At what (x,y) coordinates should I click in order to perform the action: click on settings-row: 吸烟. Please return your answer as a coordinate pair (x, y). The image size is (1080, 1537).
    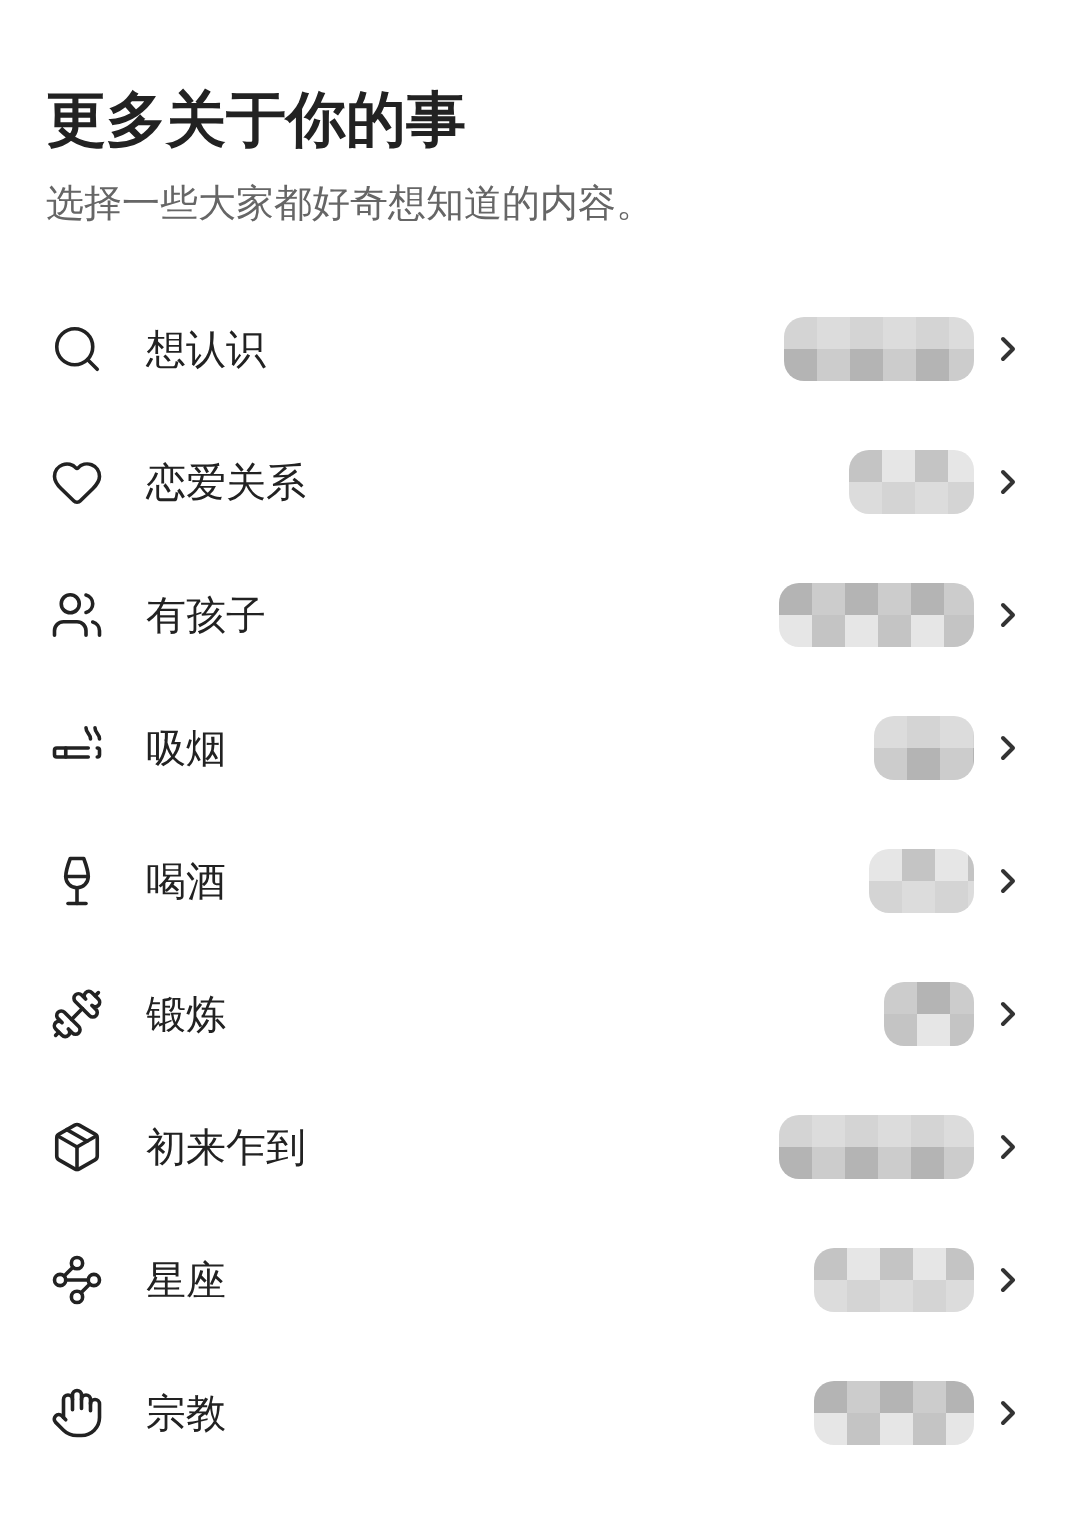
    Looking at the image, I should click on (540, 747).